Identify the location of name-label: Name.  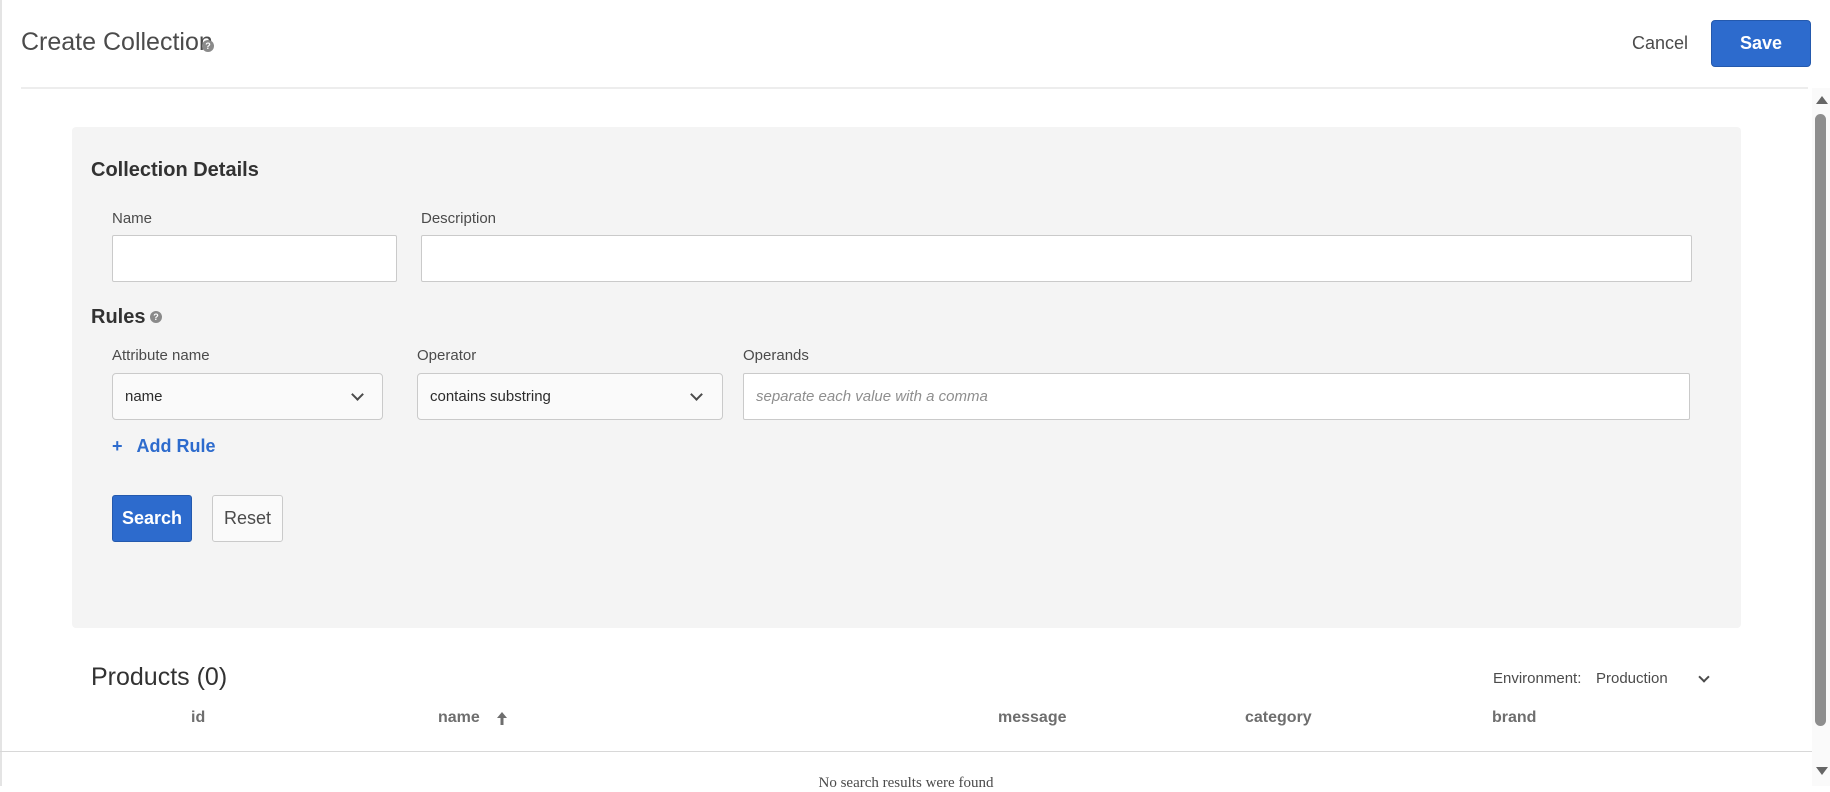
(132, 218).